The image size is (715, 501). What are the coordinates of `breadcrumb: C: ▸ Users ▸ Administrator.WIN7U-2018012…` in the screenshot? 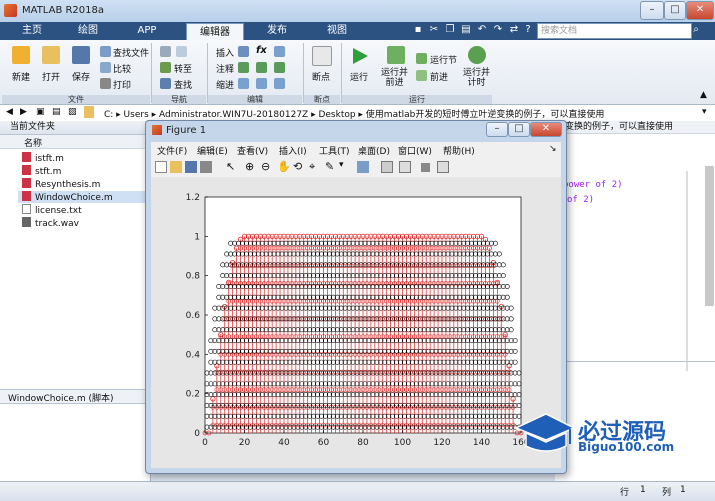 It's located at (354, 113).